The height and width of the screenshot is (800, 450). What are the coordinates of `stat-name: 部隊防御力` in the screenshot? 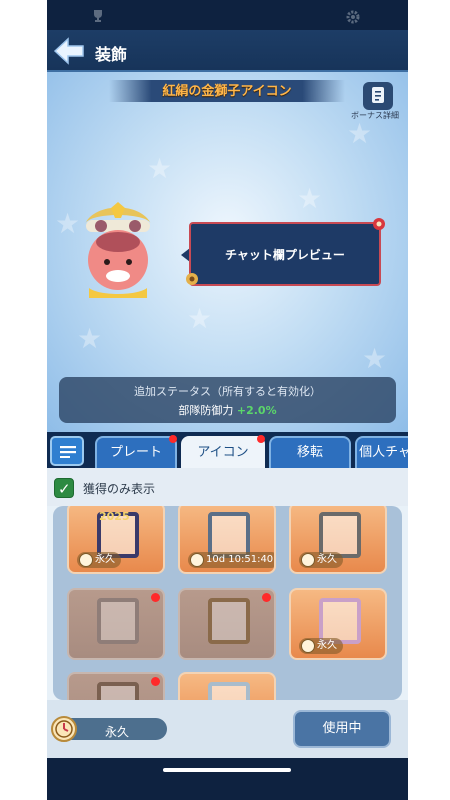 It's located at (206, 410).